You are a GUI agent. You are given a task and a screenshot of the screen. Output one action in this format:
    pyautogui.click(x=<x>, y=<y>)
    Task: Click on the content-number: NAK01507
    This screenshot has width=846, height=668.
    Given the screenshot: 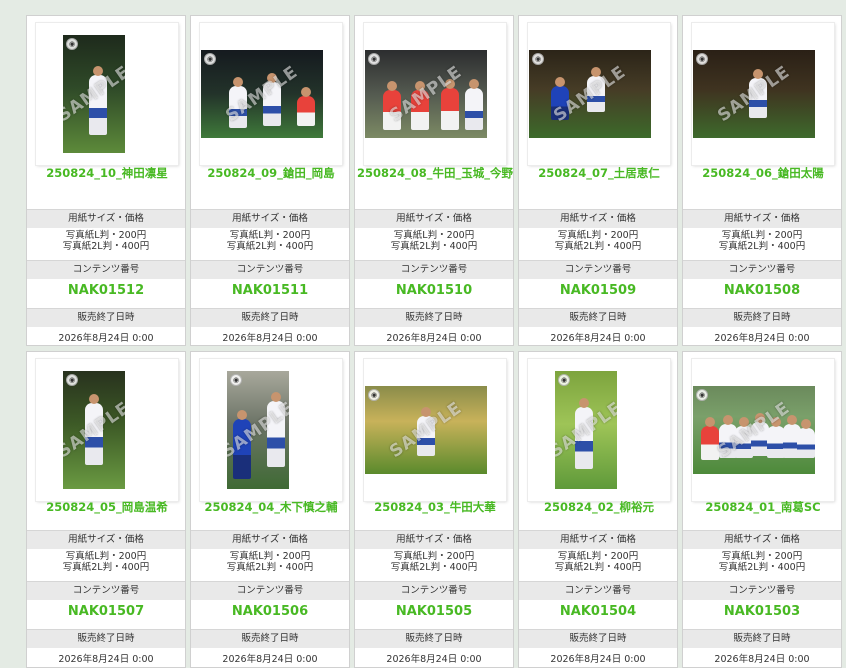 What is the action you would take?
    pyautogui.click(x=106, y=611)
    